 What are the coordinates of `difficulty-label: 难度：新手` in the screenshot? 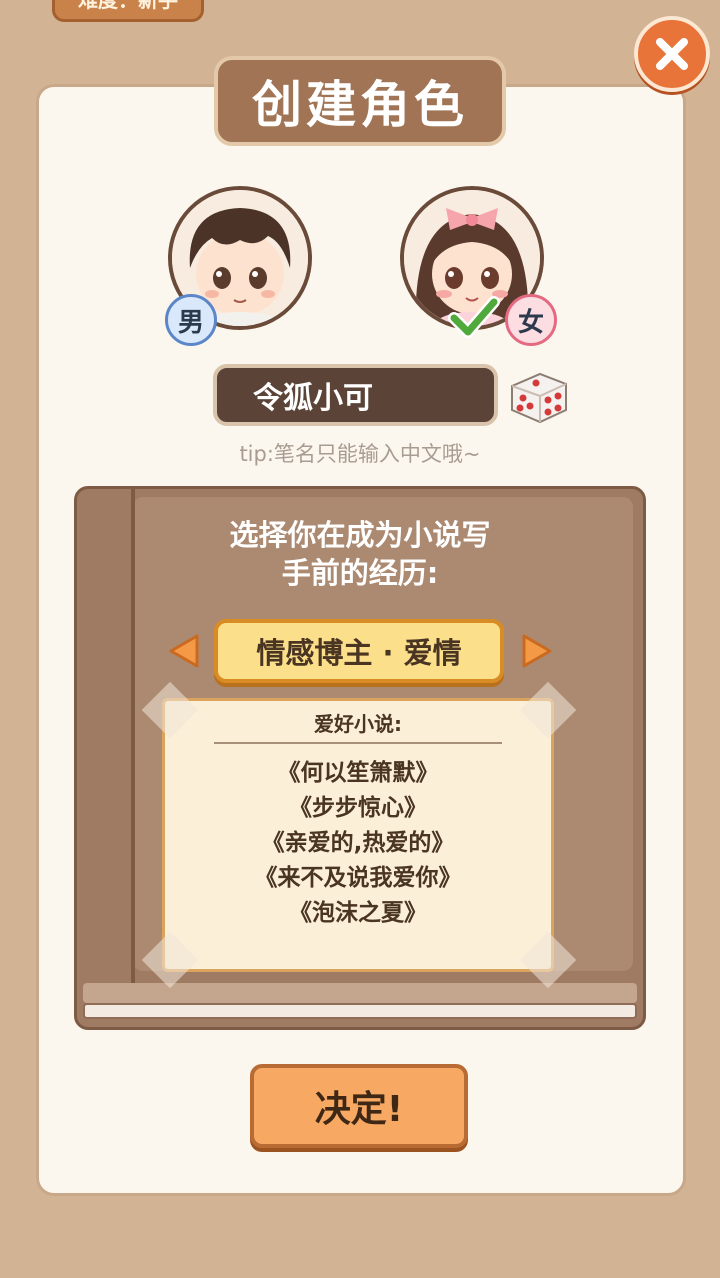 It's located at (128, 6).